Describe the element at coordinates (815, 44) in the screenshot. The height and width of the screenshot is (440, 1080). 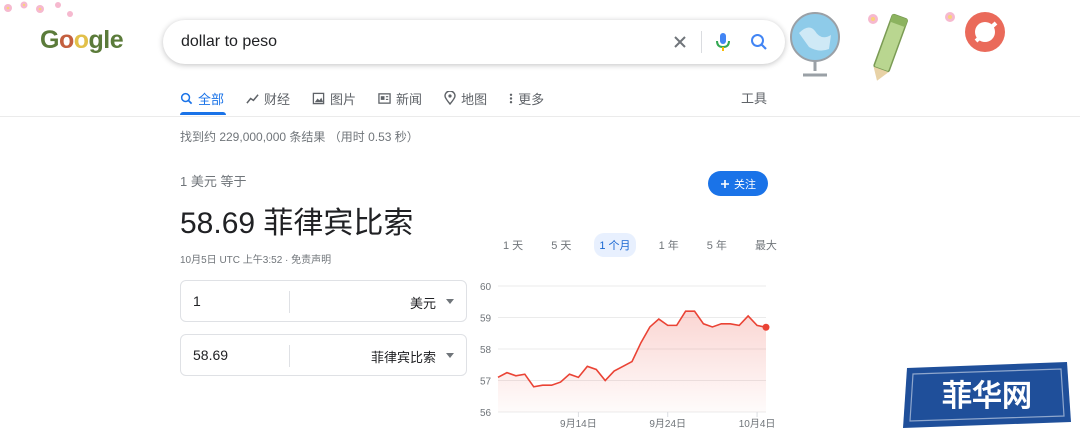
I see `globe-doodle-icon` at that location.